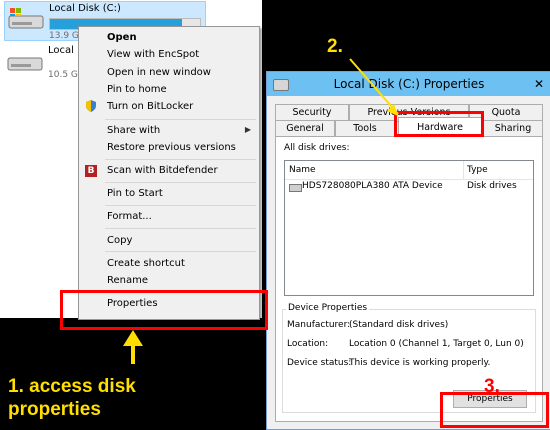  What do you see at coordinates (54, 409) in the screenshot?
I see `annotation-step-1-line-2: properties` at bounding box center [54, 409].